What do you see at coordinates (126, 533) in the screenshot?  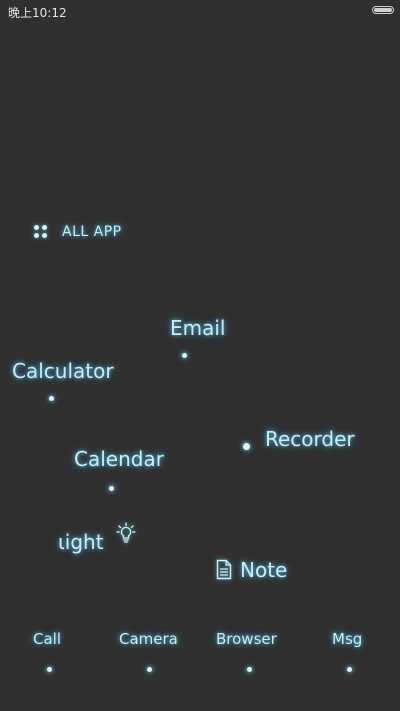 I see `lightbulb-icon` at bounding box center [126, 533].